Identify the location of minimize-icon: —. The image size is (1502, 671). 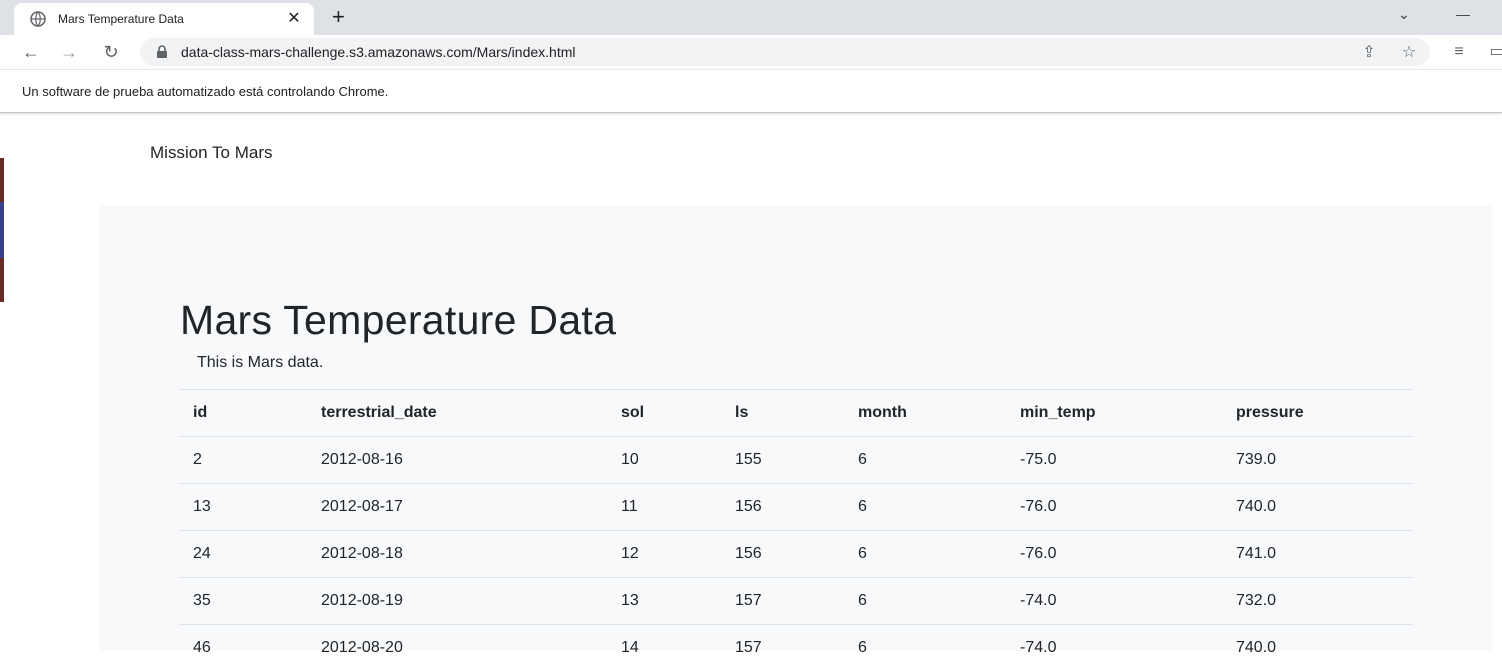
(1463, 14).